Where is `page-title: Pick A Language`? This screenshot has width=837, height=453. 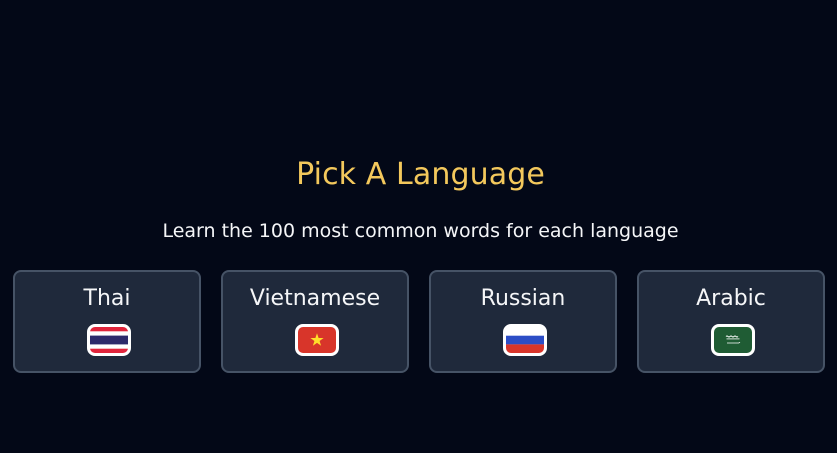
page-title: Pick A Language is located at coordinates (420, 174).